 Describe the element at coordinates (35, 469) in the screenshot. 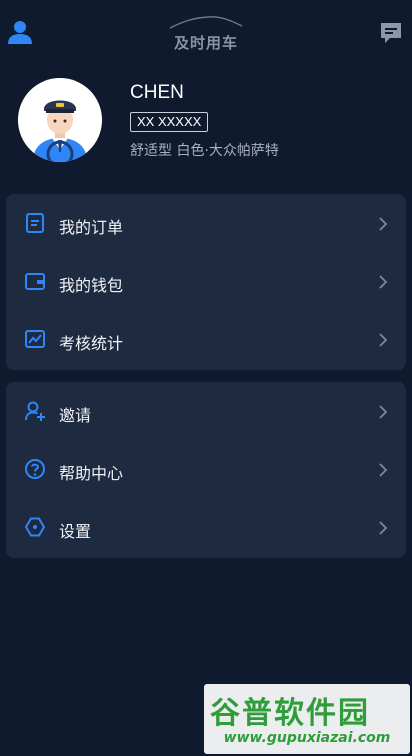

I see `help-icon` at that location.